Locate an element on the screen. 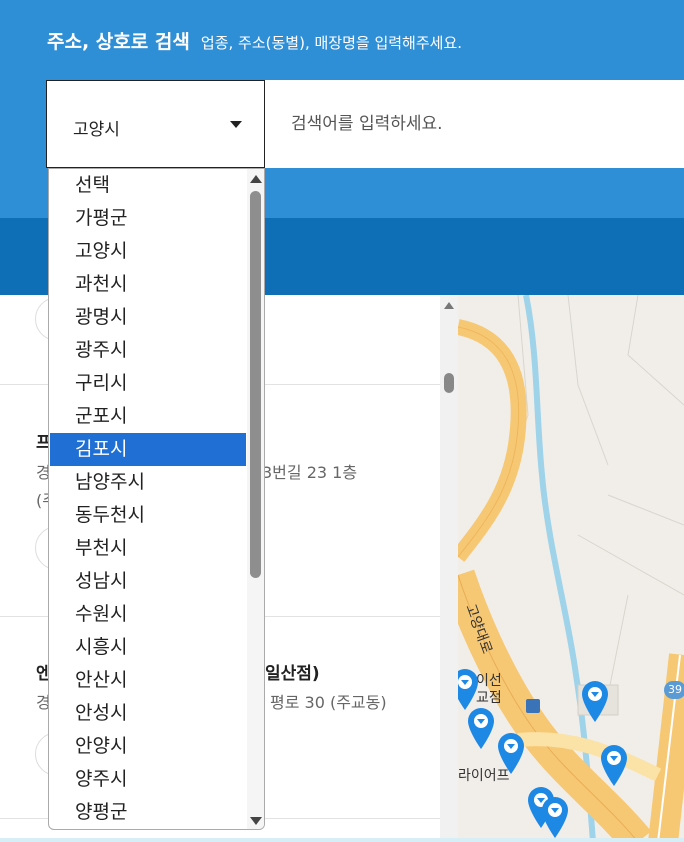 The image size is (684, 842). bottom-border is located at coordinates (342, 840).